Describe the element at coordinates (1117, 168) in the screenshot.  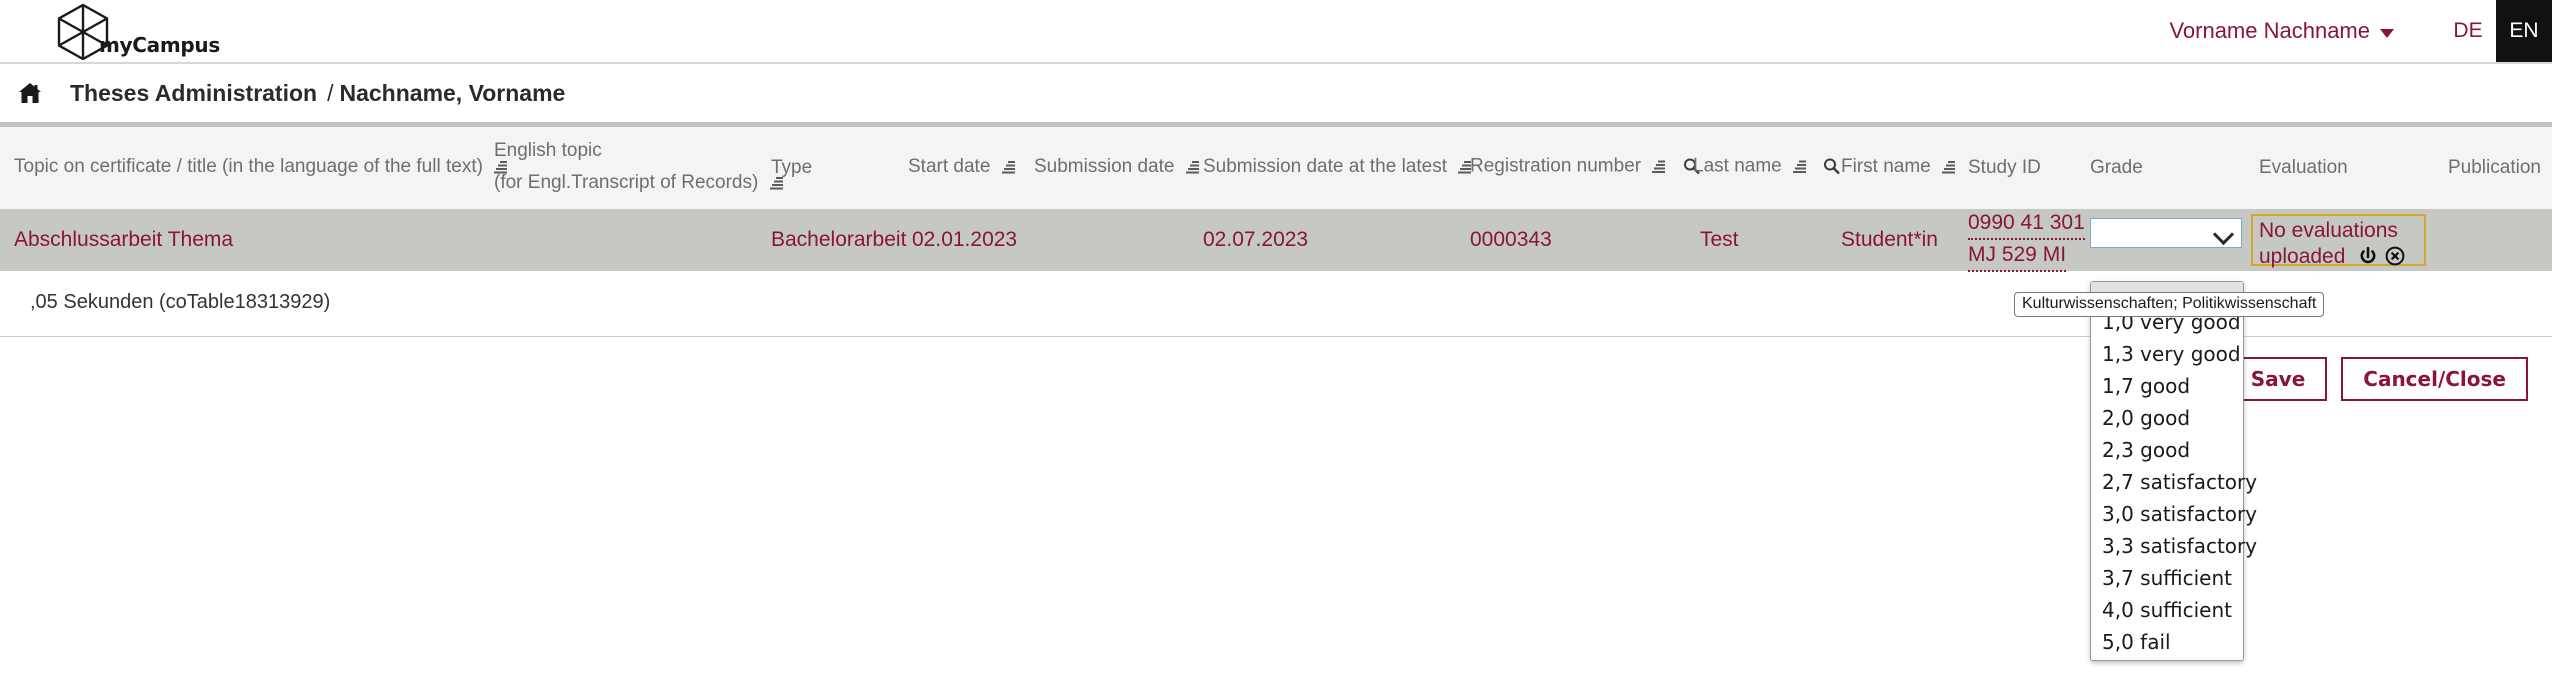
I see `column-header-submission-date: Submission date` at that location.